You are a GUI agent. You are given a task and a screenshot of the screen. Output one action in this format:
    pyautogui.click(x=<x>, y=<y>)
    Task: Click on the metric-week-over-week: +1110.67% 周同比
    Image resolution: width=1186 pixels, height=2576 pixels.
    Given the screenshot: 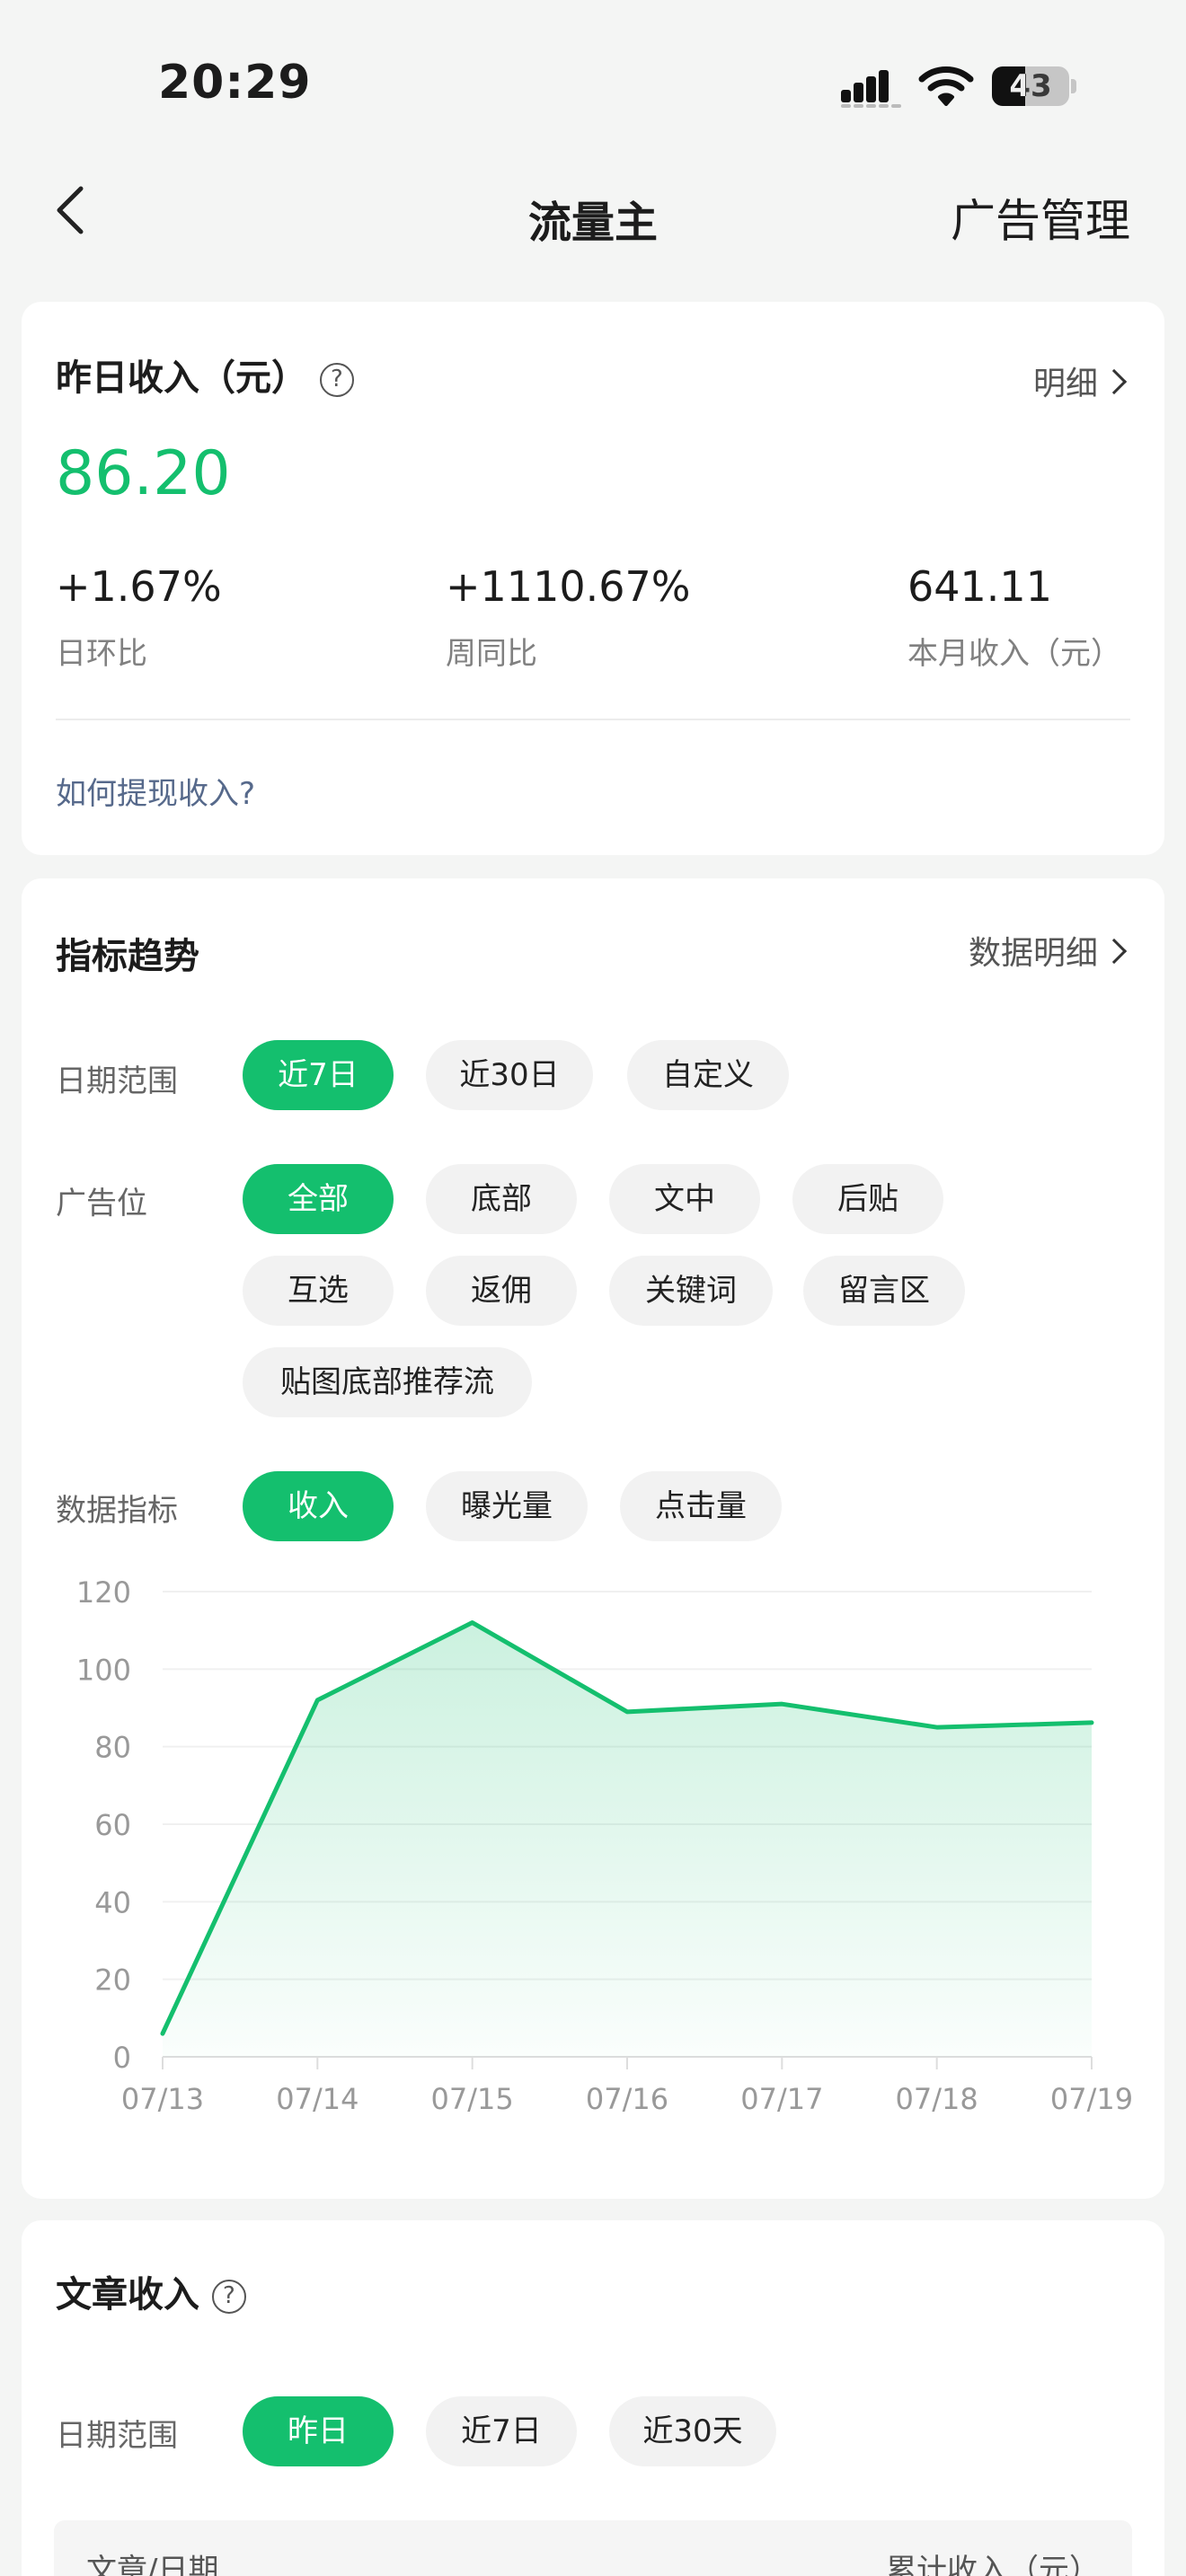 What is the action you would take?
    pyautogui.click(x=568, y=617)
    